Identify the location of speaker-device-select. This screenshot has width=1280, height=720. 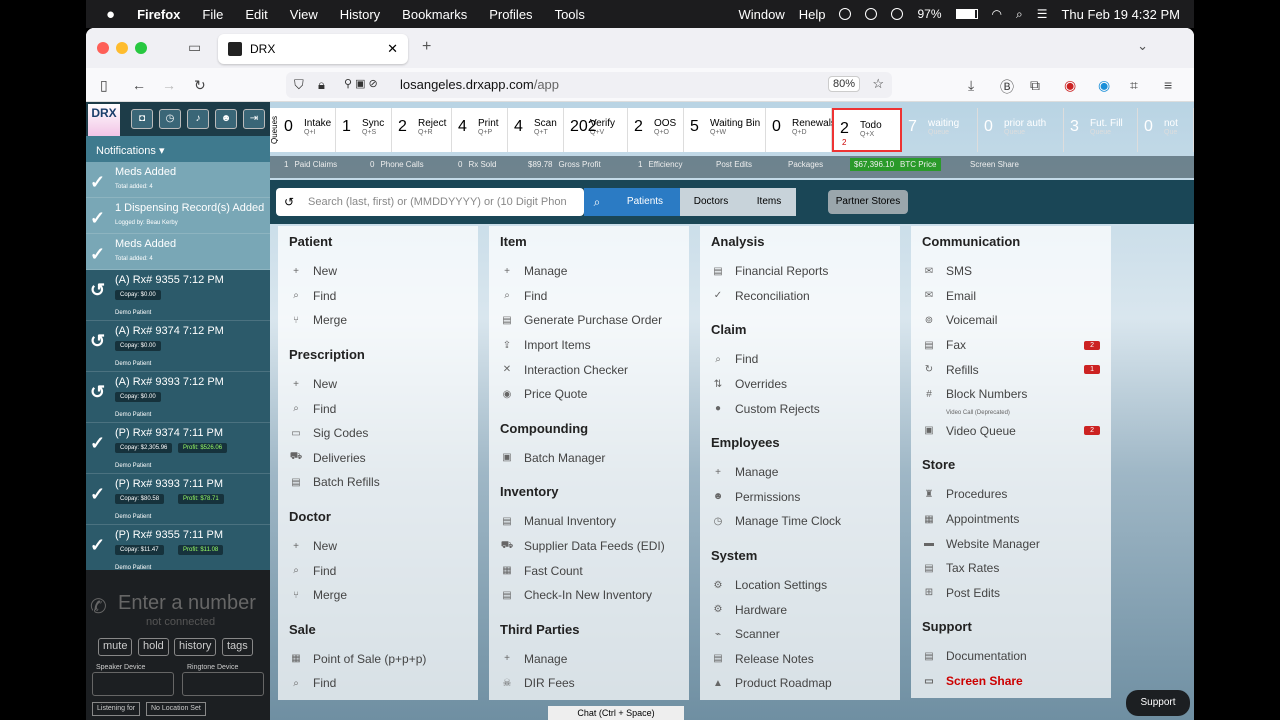
(133, 684).